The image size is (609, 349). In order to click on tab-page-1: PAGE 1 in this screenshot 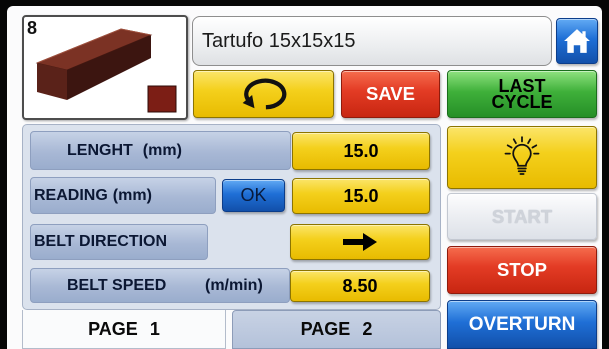, I will do `click(124, 329)`.